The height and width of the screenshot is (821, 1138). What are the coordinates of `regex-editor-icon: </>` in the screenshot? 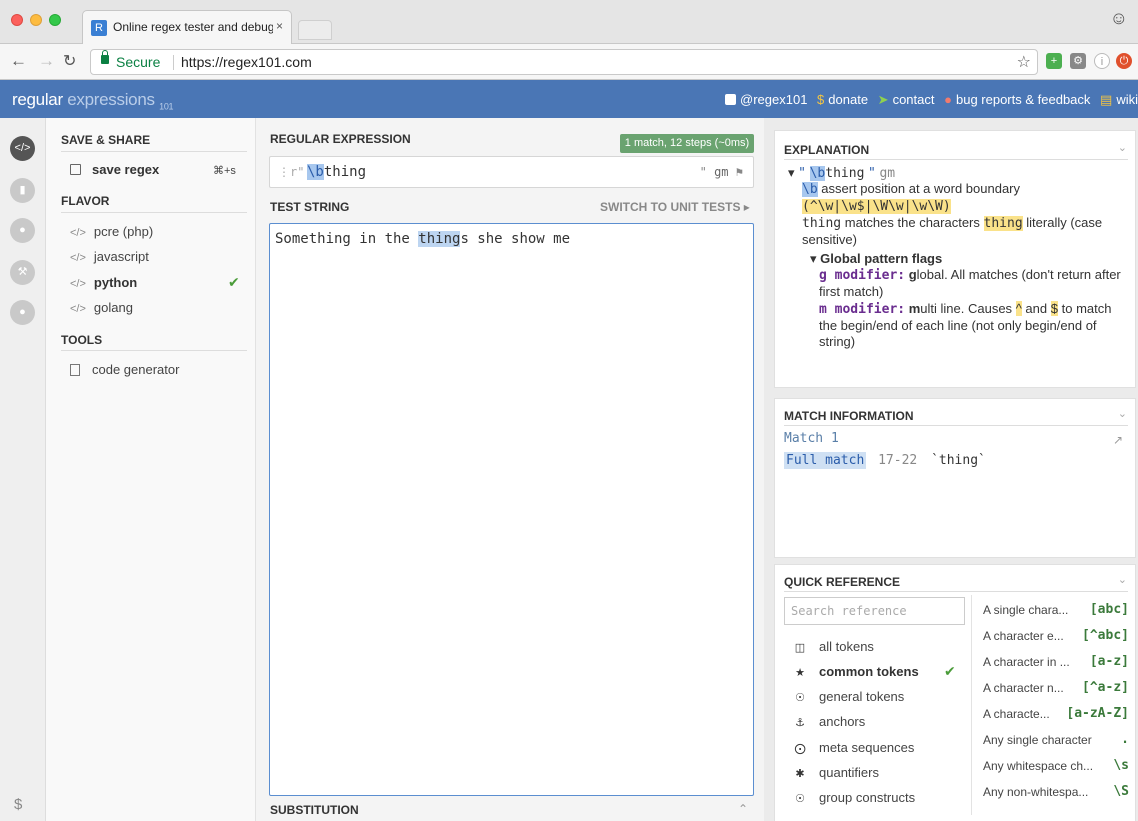 It's located at (22, 148).